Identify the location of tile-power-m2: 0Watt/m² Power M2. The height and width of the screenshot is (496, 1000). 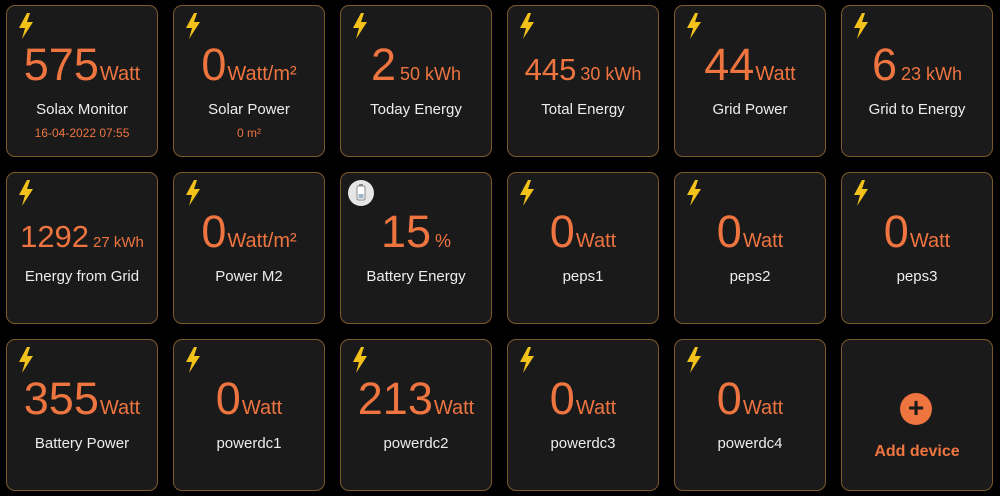
(249, 248).